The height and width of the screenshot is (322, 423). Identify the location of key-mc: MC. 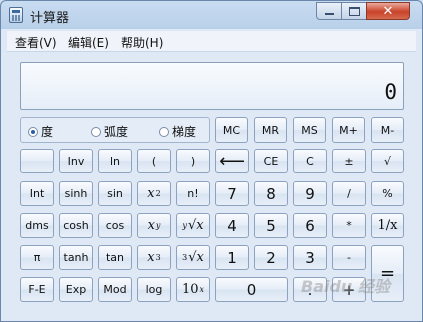
(231, 130).